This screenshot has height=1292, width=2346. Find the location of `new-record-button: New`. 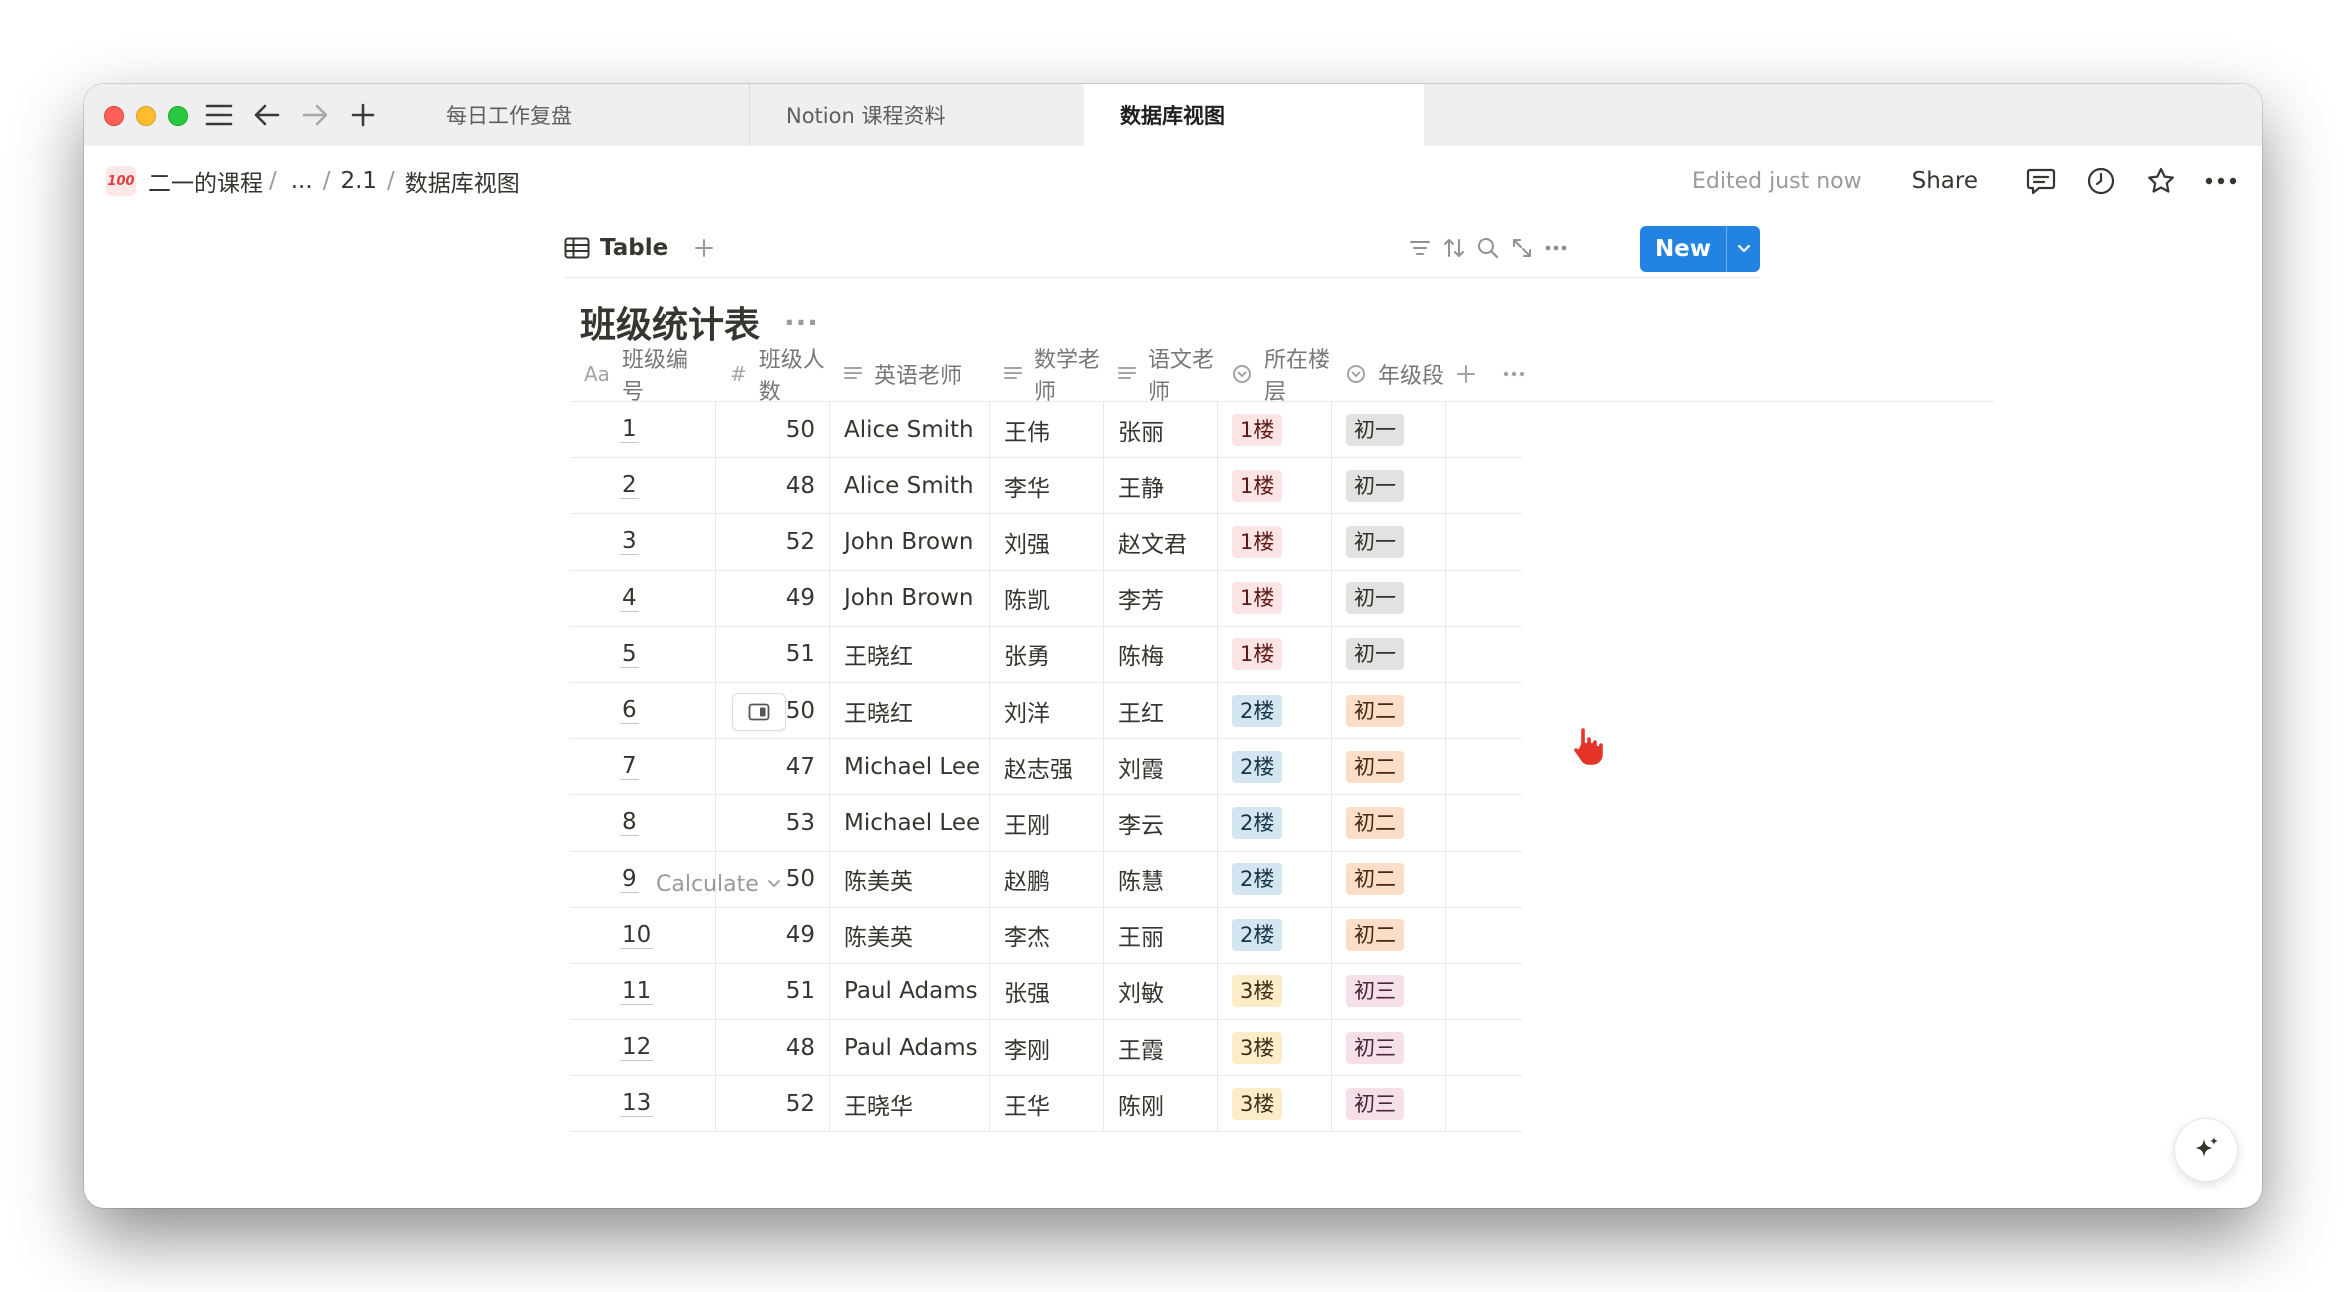

new-record-button: New is located at coordinates (1700, 249).